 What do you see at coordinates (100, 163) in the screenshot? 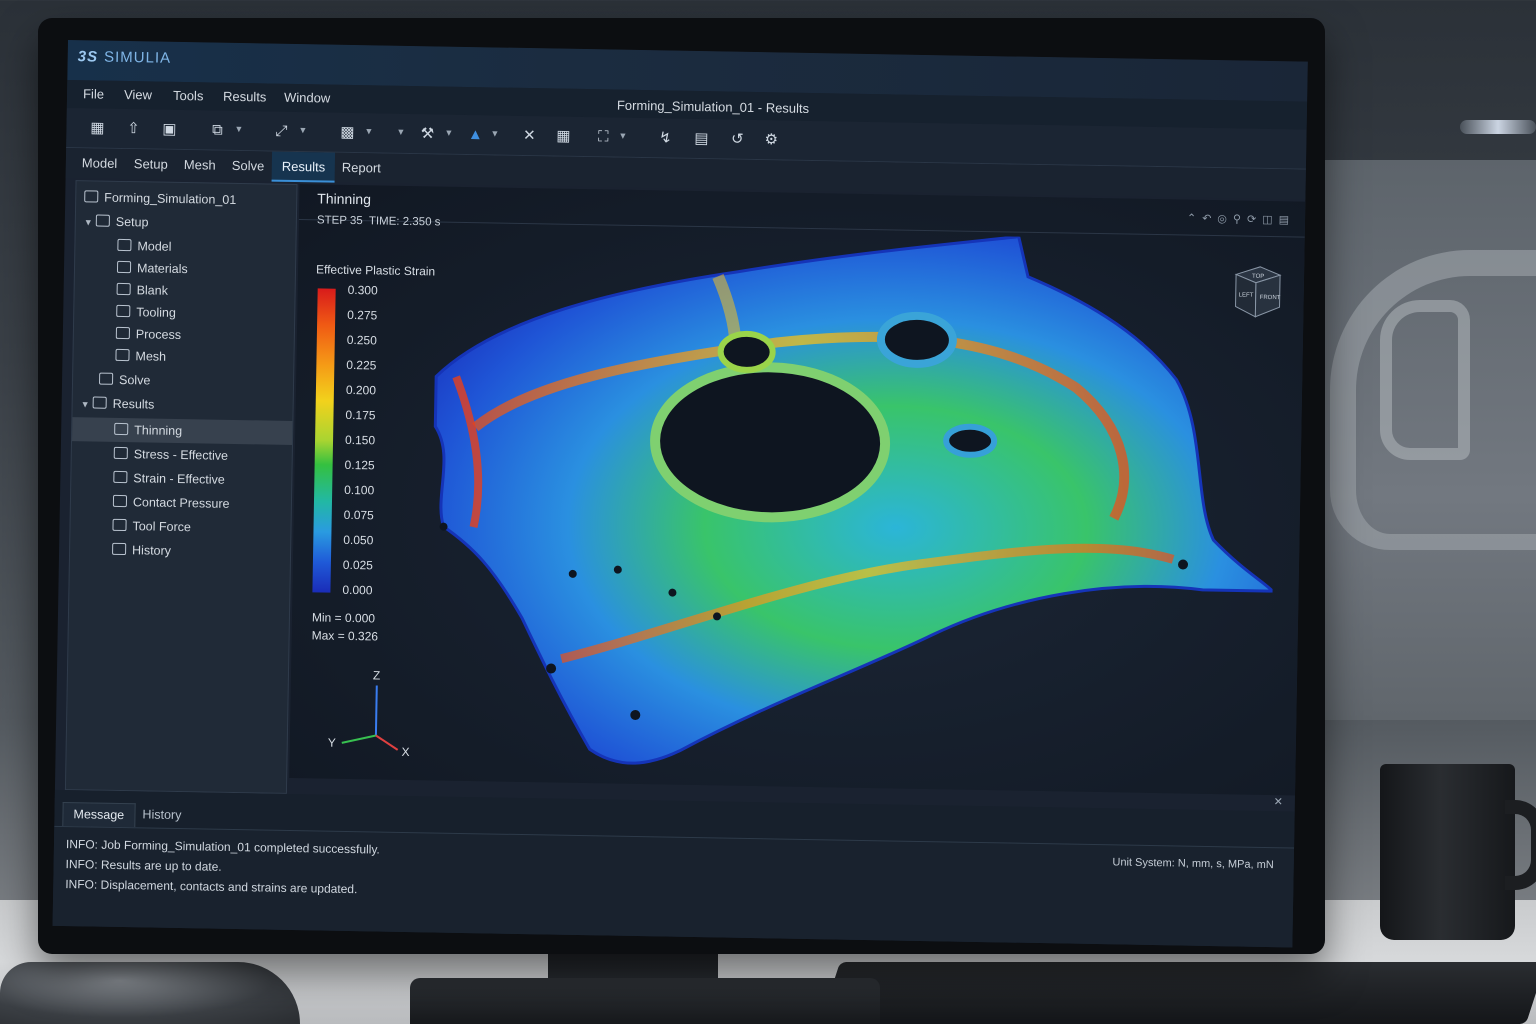
I see `tab-model: Model` at bounding box center [100, 163].